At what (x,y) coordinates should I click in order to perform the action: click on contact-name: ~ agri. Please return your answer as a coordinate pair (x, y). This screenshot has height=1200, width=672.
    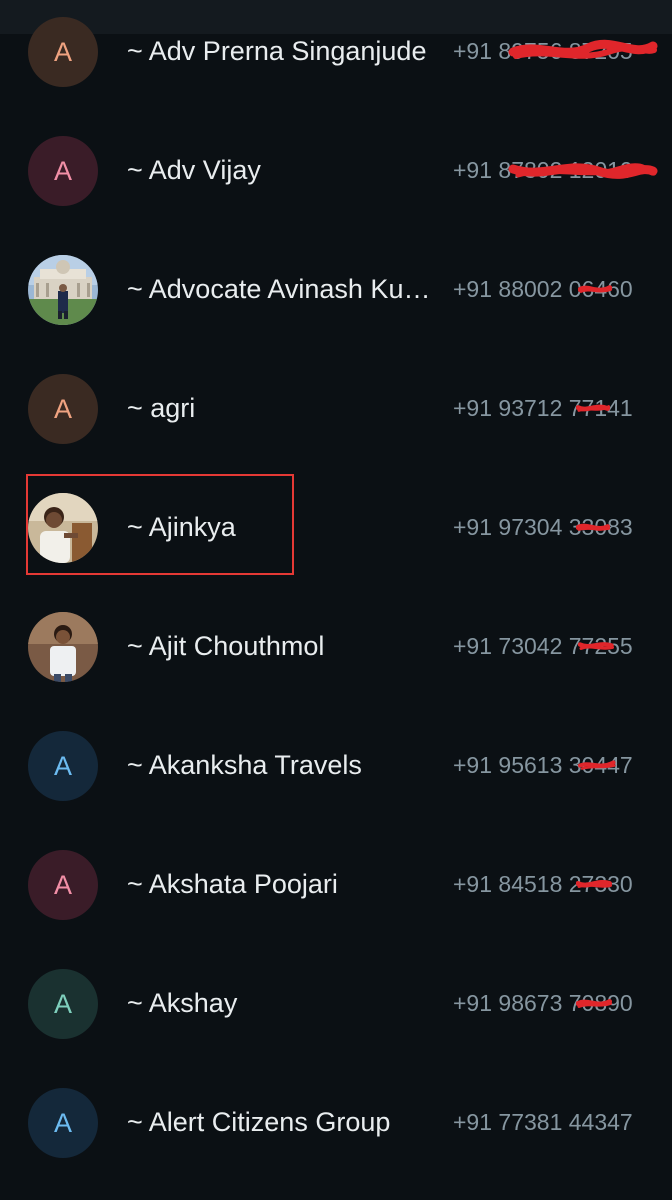
    Looking at the image, I should click on (161, 408).